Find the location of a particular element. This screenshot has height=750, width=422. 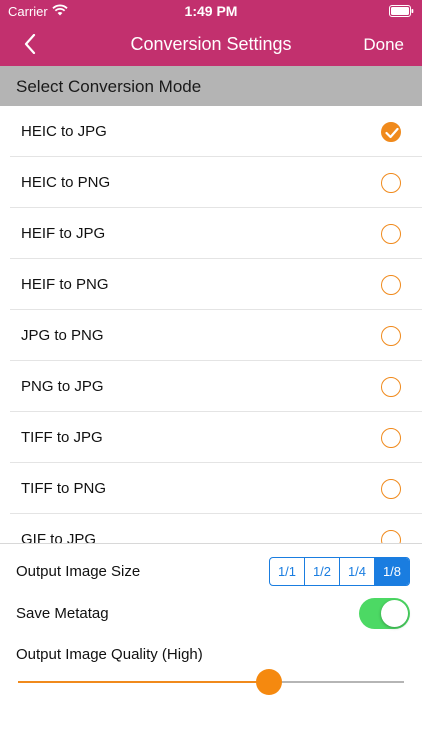

save-metatag-toggle is located at coordinates (384, 613).